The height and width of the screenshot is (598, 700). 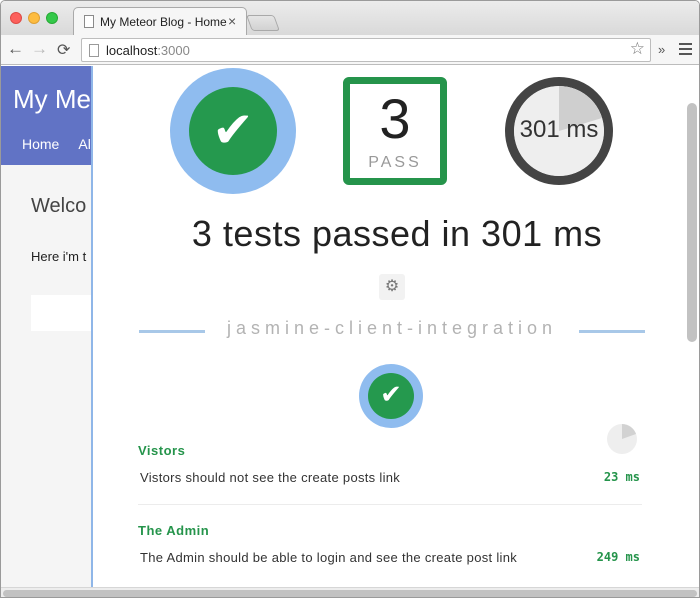 I want to click on blog-title: My Me, so click(x=52, y=99).